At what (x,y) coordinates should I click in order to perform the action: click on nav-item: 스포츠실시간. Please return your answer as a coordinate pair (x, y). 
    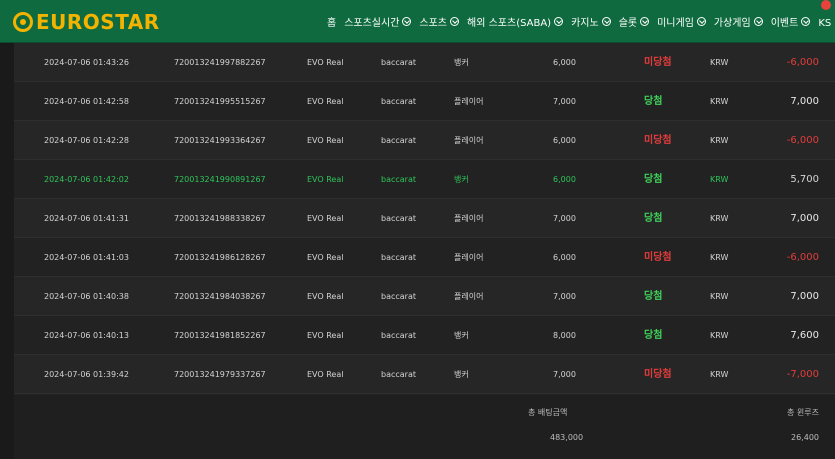
    Looking at the image, I should click on (378, 21).